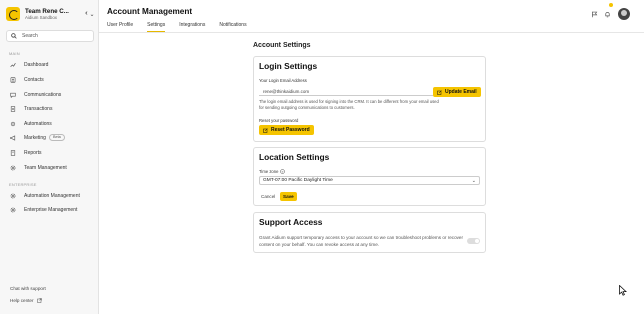 This screenshot has height=314, width=644. I want to click on account-settings-title: Account Settings, so click(282, 45).